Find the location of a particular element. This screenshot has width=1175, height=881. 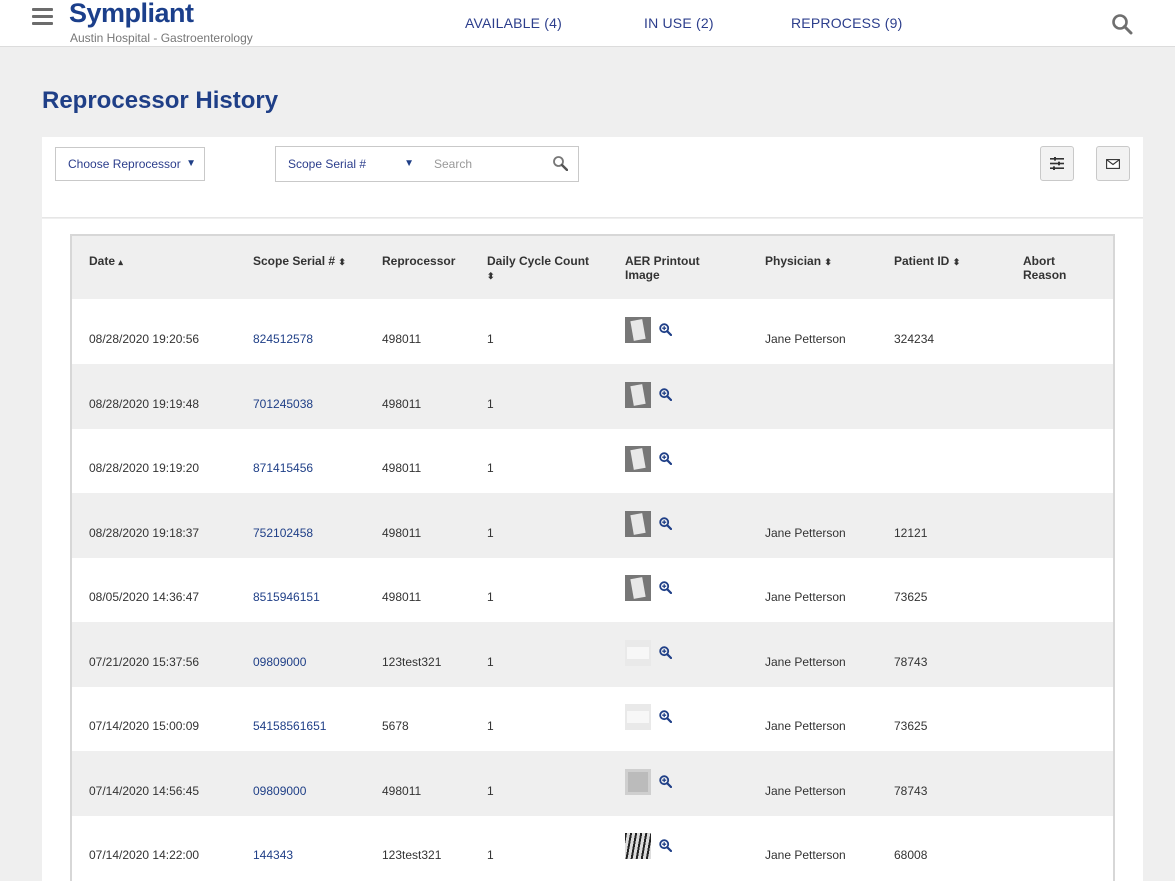

row-date: 08/28/2020 19:19:20 is located at coordinates (144, 468).